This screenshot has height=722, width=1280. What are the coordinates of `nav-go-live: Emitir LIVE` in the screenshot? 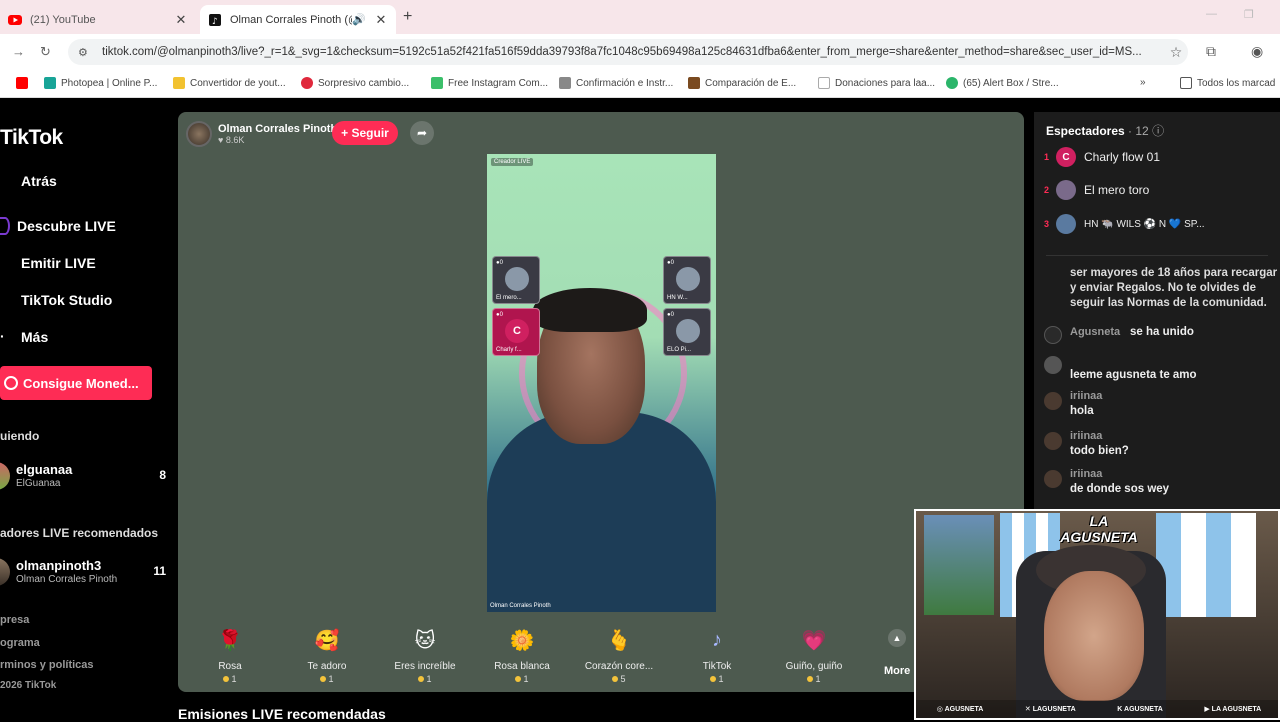 It's located at (48, 263).